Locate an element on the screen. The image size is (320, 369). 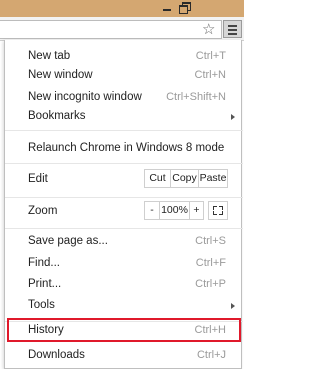
window-titlebar is located at coordinates (122, 8).